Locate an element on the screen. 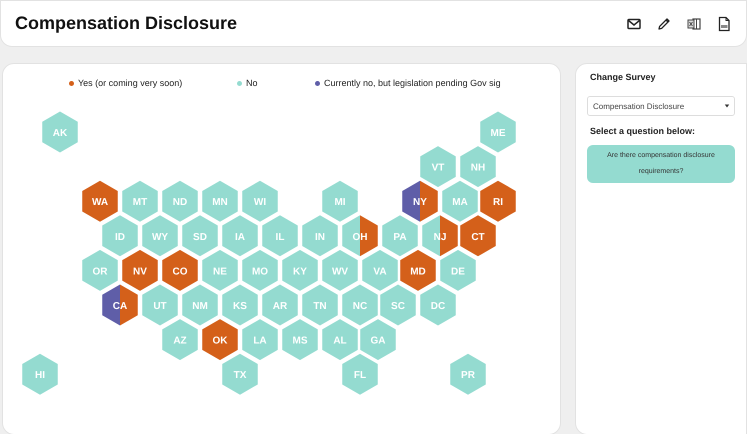 The width and height of the screenshot is (747, 434). state-label: OK is located at coordinates (220, 341).